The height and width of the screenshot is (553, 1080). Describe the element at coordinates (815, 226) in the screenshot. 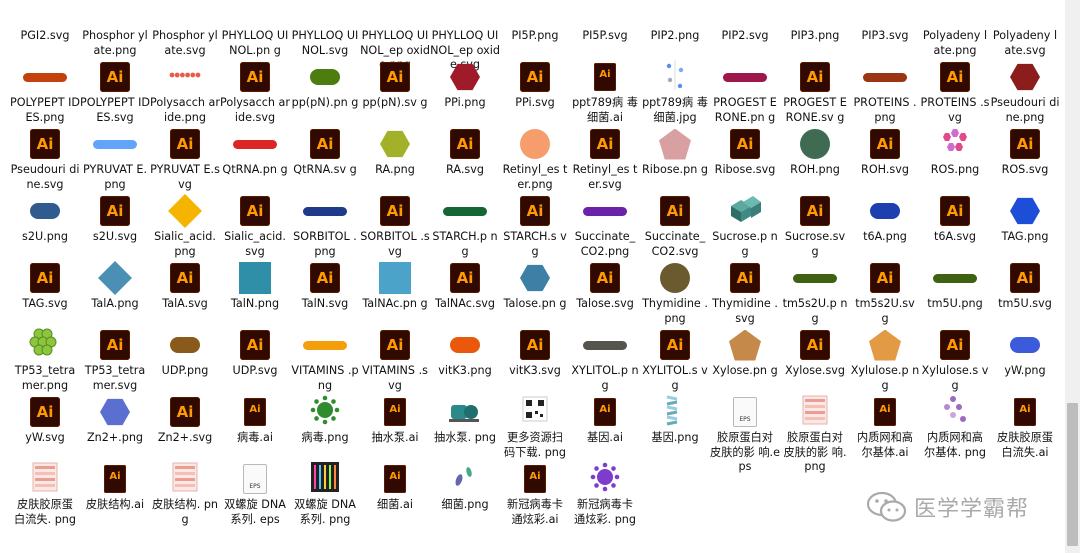

I see `file-item: Ai Sucrose.sv g` at that location.